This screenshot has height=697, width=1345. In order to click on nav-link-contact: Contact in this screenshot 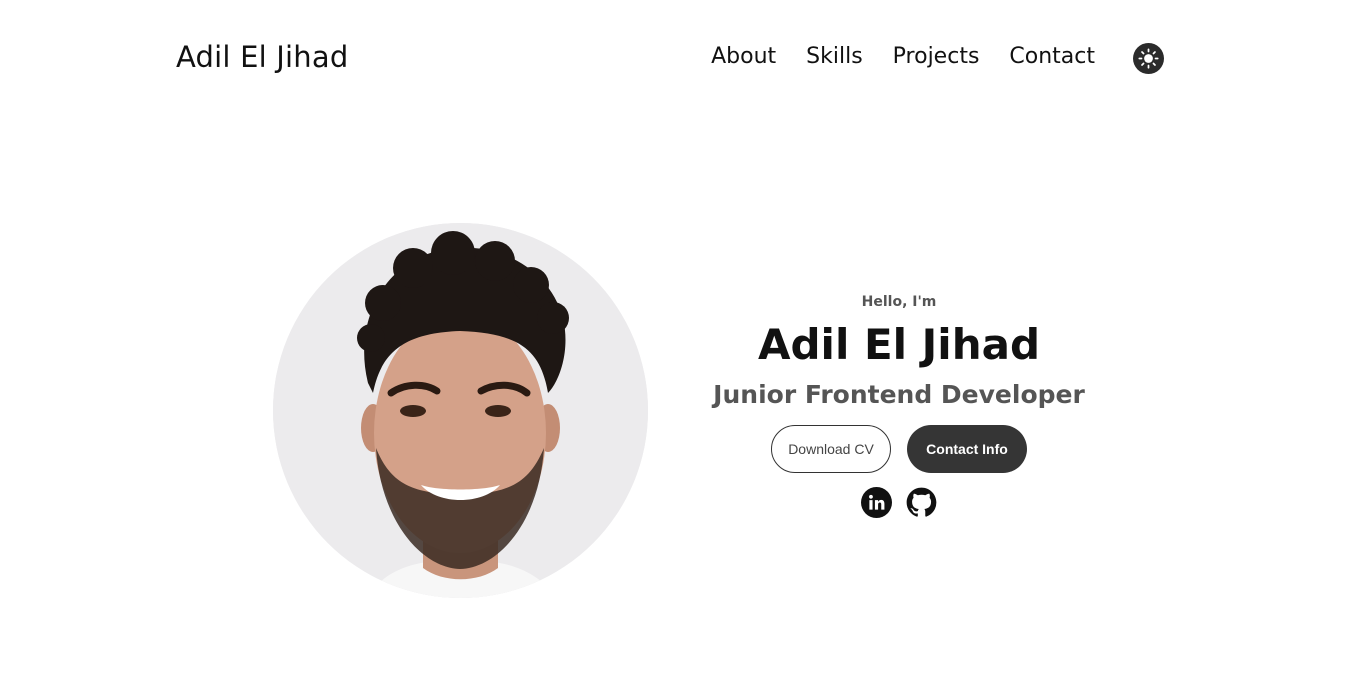, I will do `click(1052, 56)`.